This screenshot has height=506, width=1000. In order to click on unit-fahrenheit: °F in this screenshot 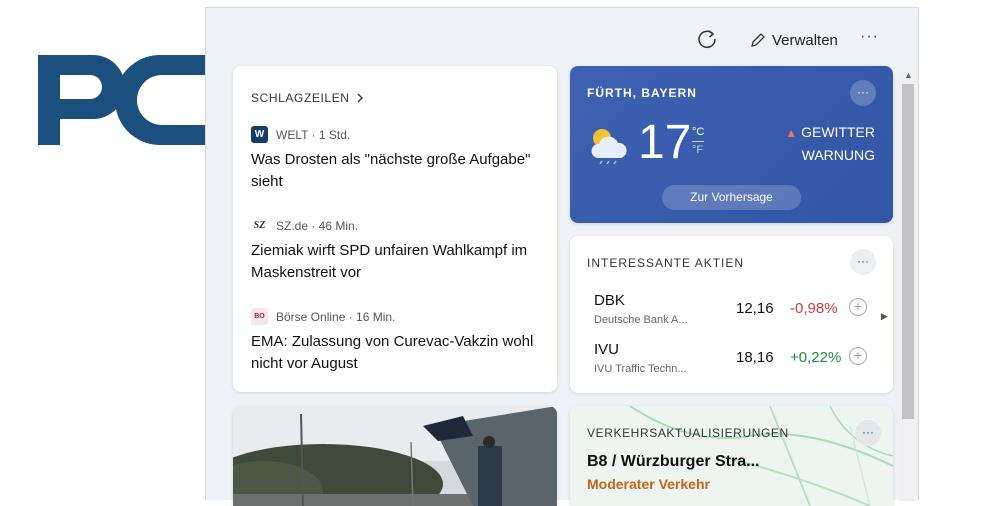, I will do `click(697, 150)`.